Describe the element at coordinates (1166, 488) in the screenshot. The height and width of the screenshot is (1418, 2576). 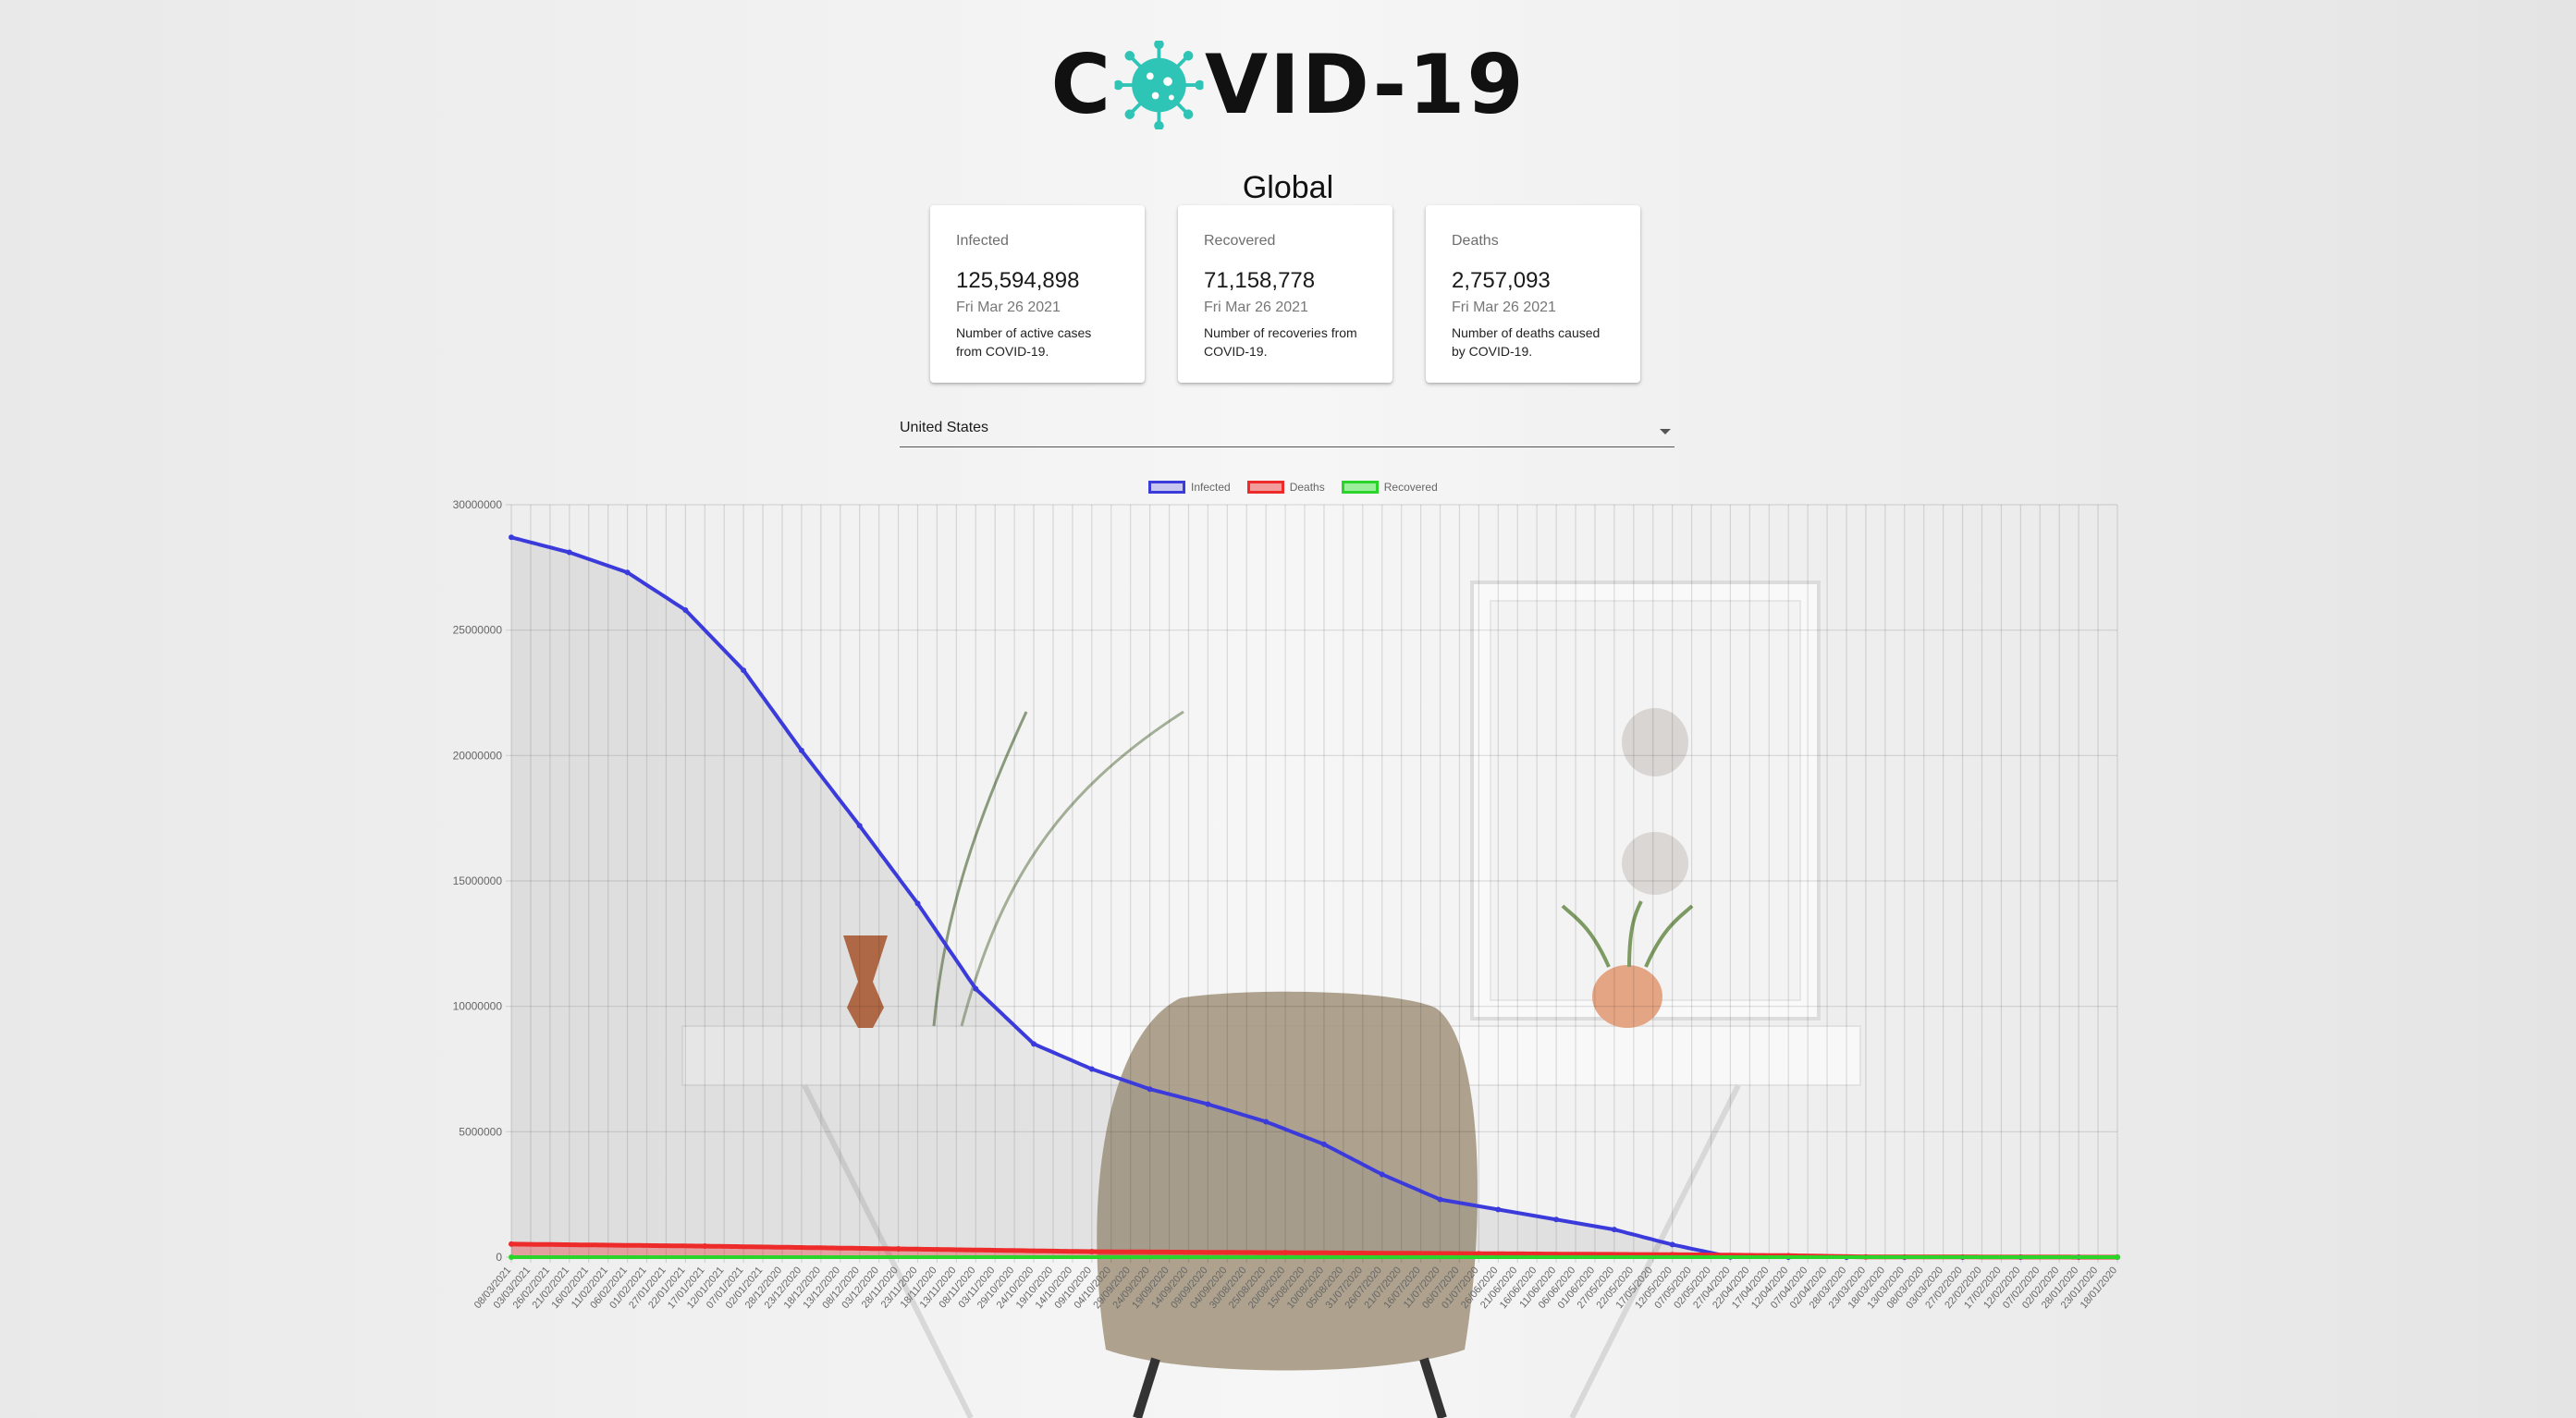
I see `legend-swatch-infected` at that location.